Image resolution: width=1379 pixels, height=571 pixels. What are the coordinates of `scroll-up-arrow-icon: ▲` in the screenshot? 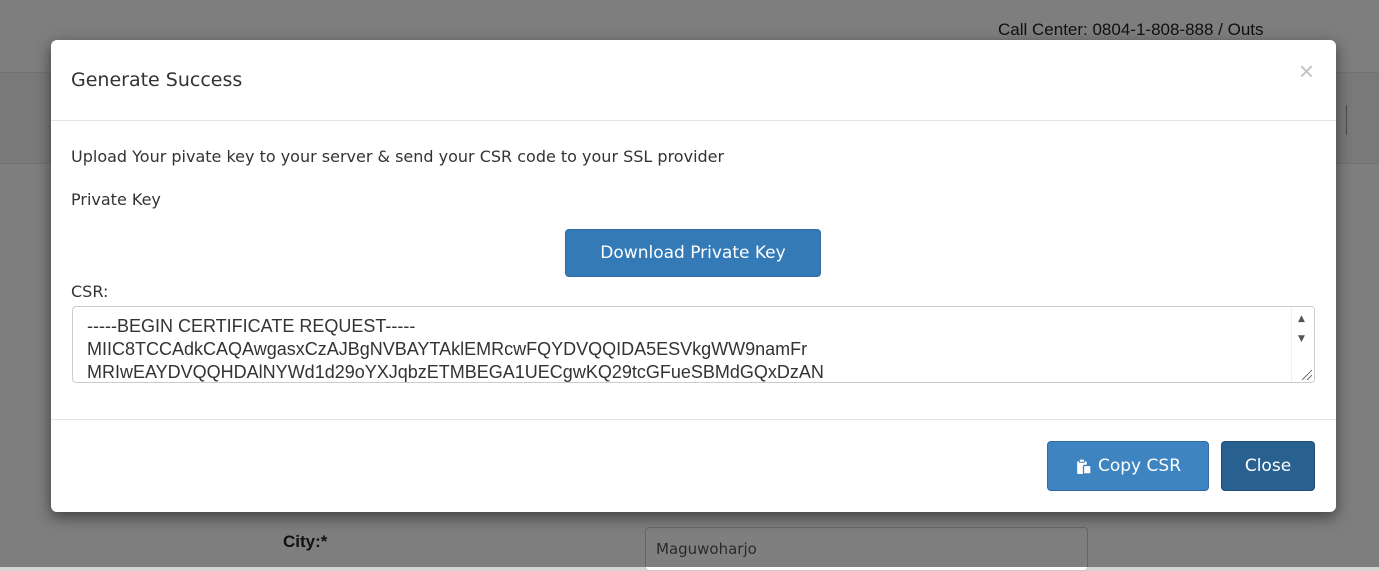 It's located at (1301, 319).